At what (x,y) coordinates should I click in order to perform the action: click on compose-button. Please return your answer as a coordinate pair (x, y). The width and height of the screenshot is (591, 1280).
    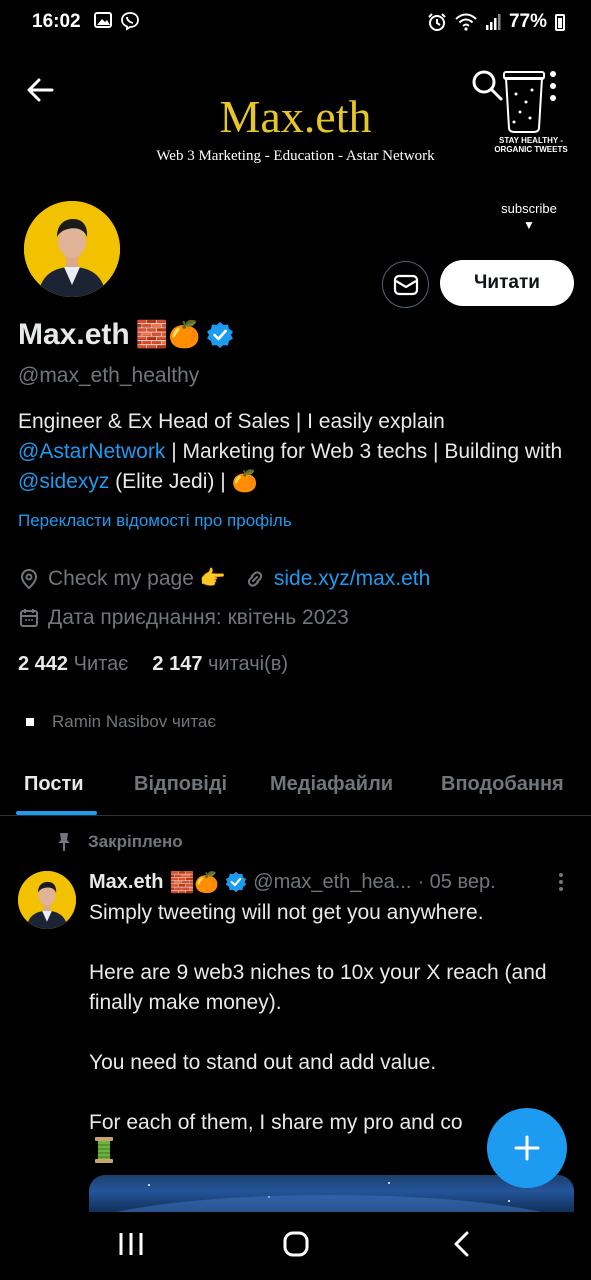
    Looking at the image, I should click on (527, 1148).